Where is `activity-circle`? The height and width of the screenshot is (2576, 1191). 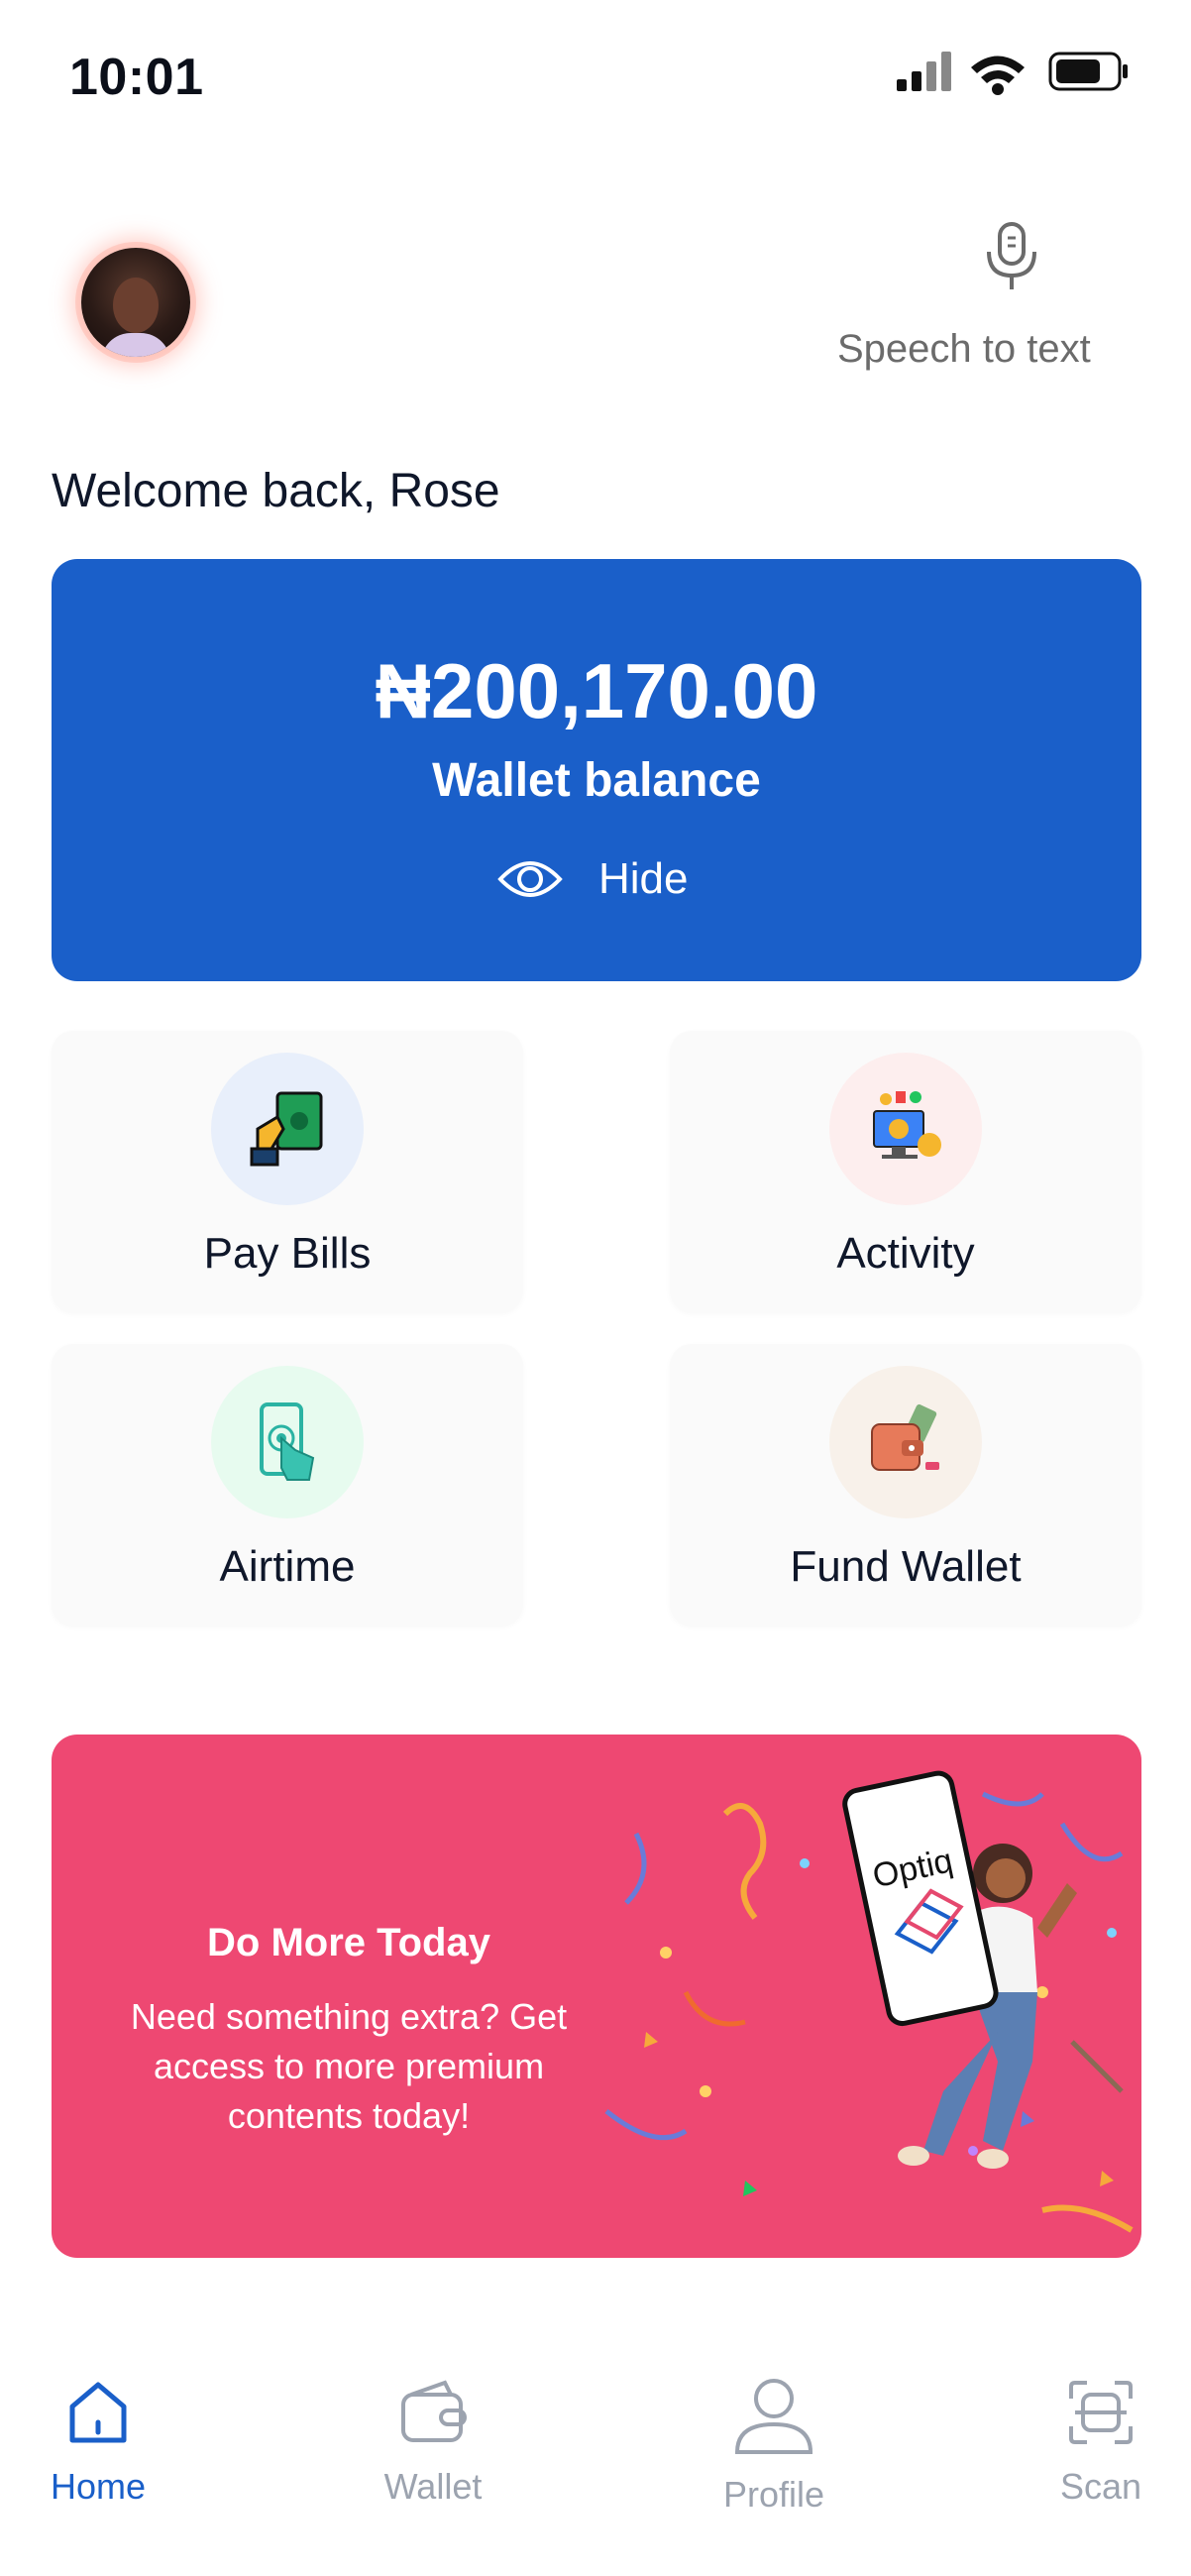 activity-circle is located at coordinates (905, 1129).